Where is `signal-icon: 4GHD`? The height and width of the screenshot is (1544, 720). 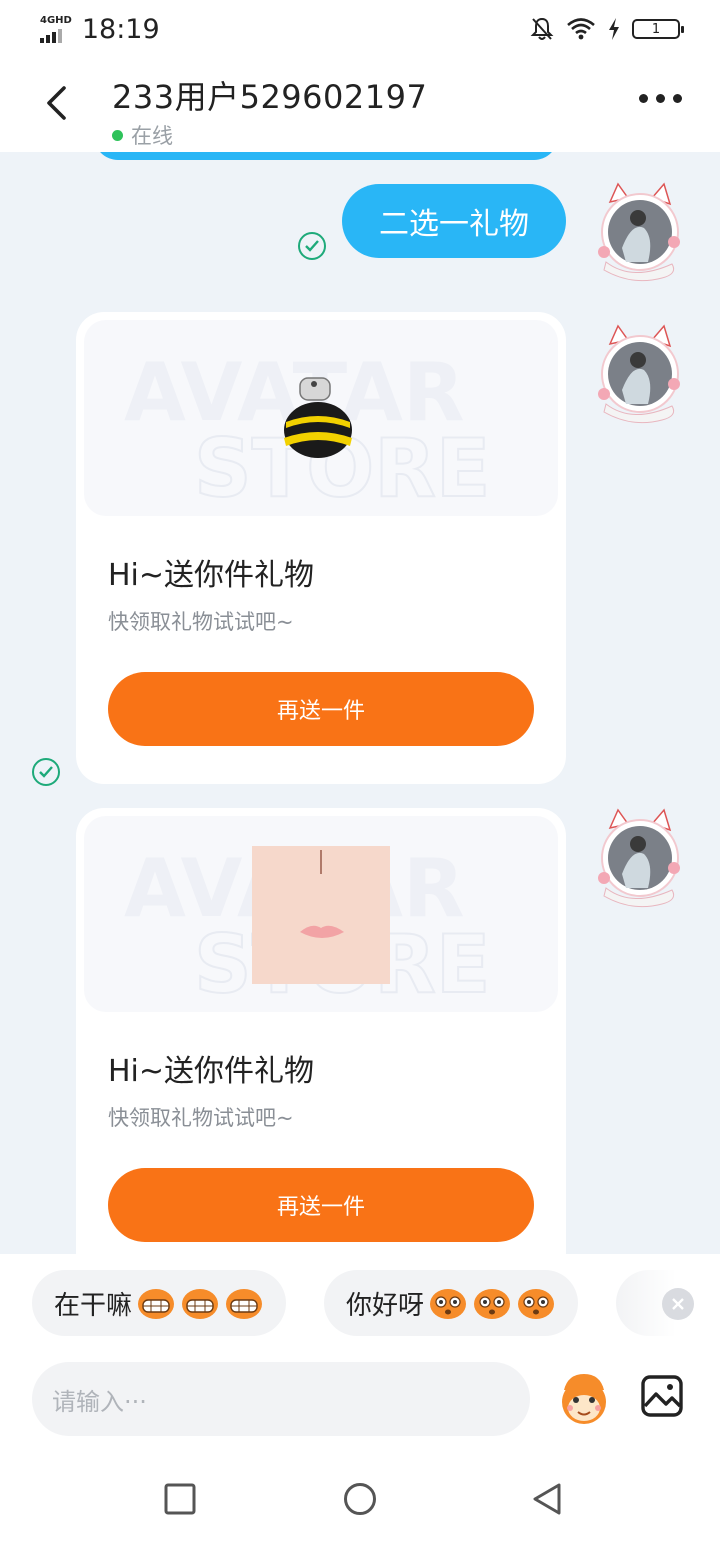 signal-icon: 4GHD is located at coordinates (56, 28).